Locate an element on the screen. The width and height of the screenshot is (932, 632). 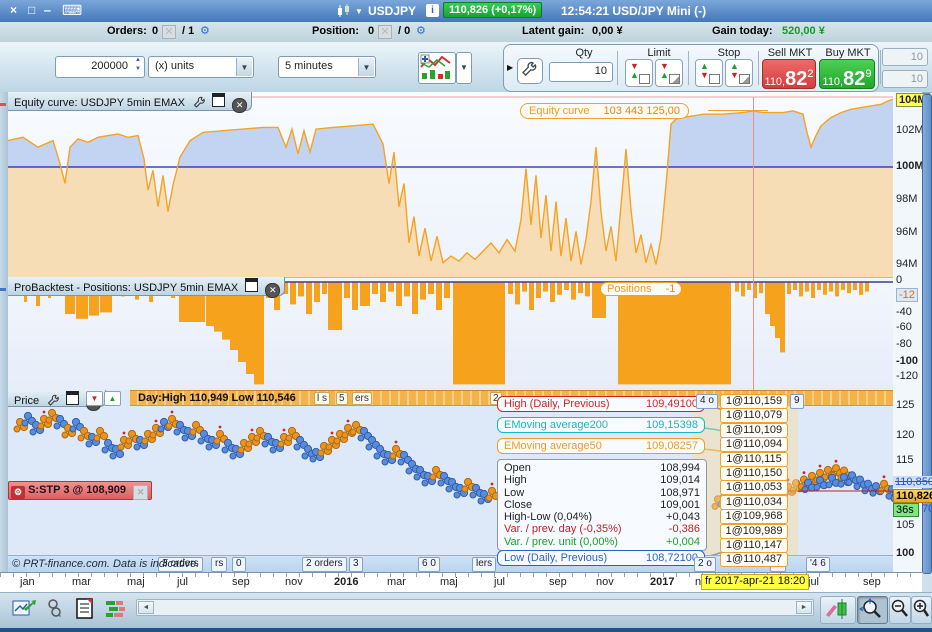
notes-icon is located at coordinates (86, 609).